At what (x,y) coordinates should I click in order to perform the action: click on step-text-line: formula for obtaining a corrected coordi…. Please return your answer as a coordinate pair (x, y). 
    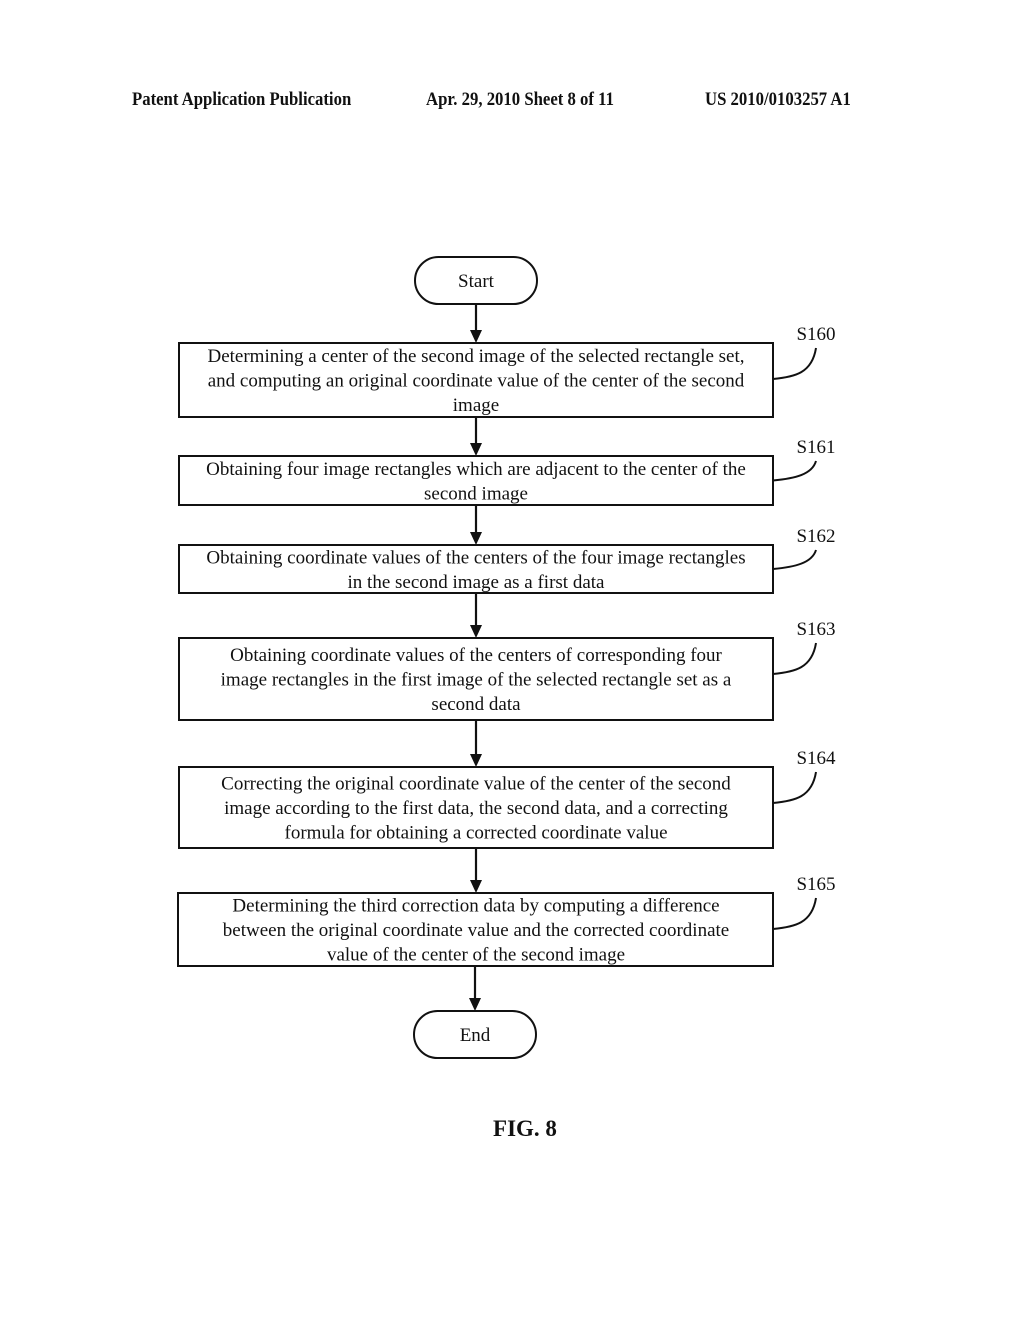
    Looking at the image, I should click on (476, 833).